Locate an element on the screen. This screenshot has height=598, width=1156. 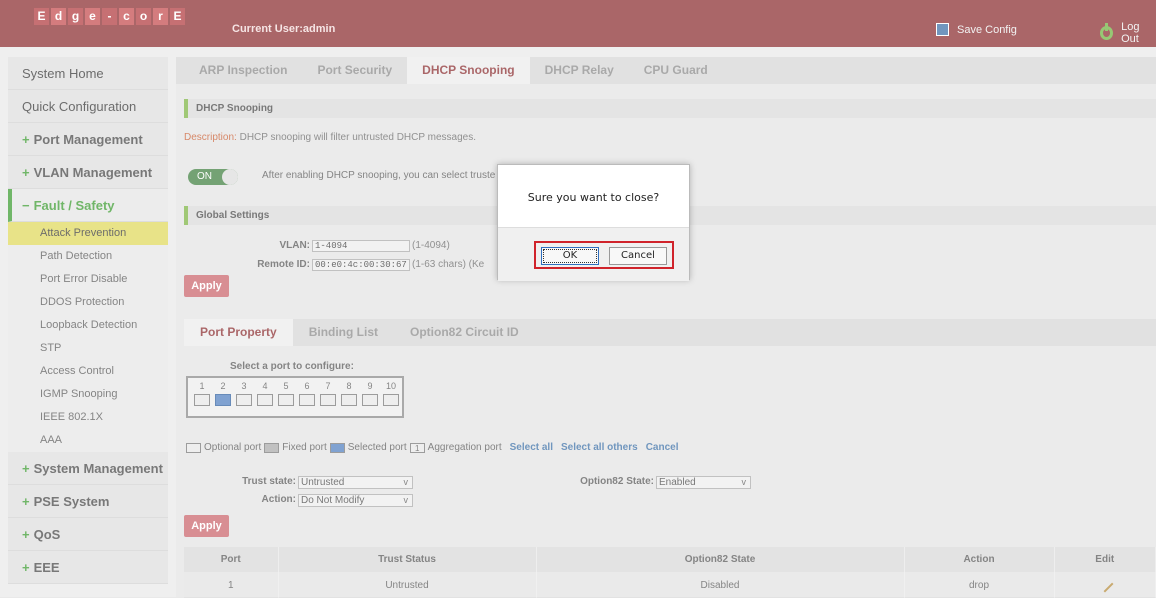
dialog-button-area: OK Cancel is located at coordinates (593, 254).